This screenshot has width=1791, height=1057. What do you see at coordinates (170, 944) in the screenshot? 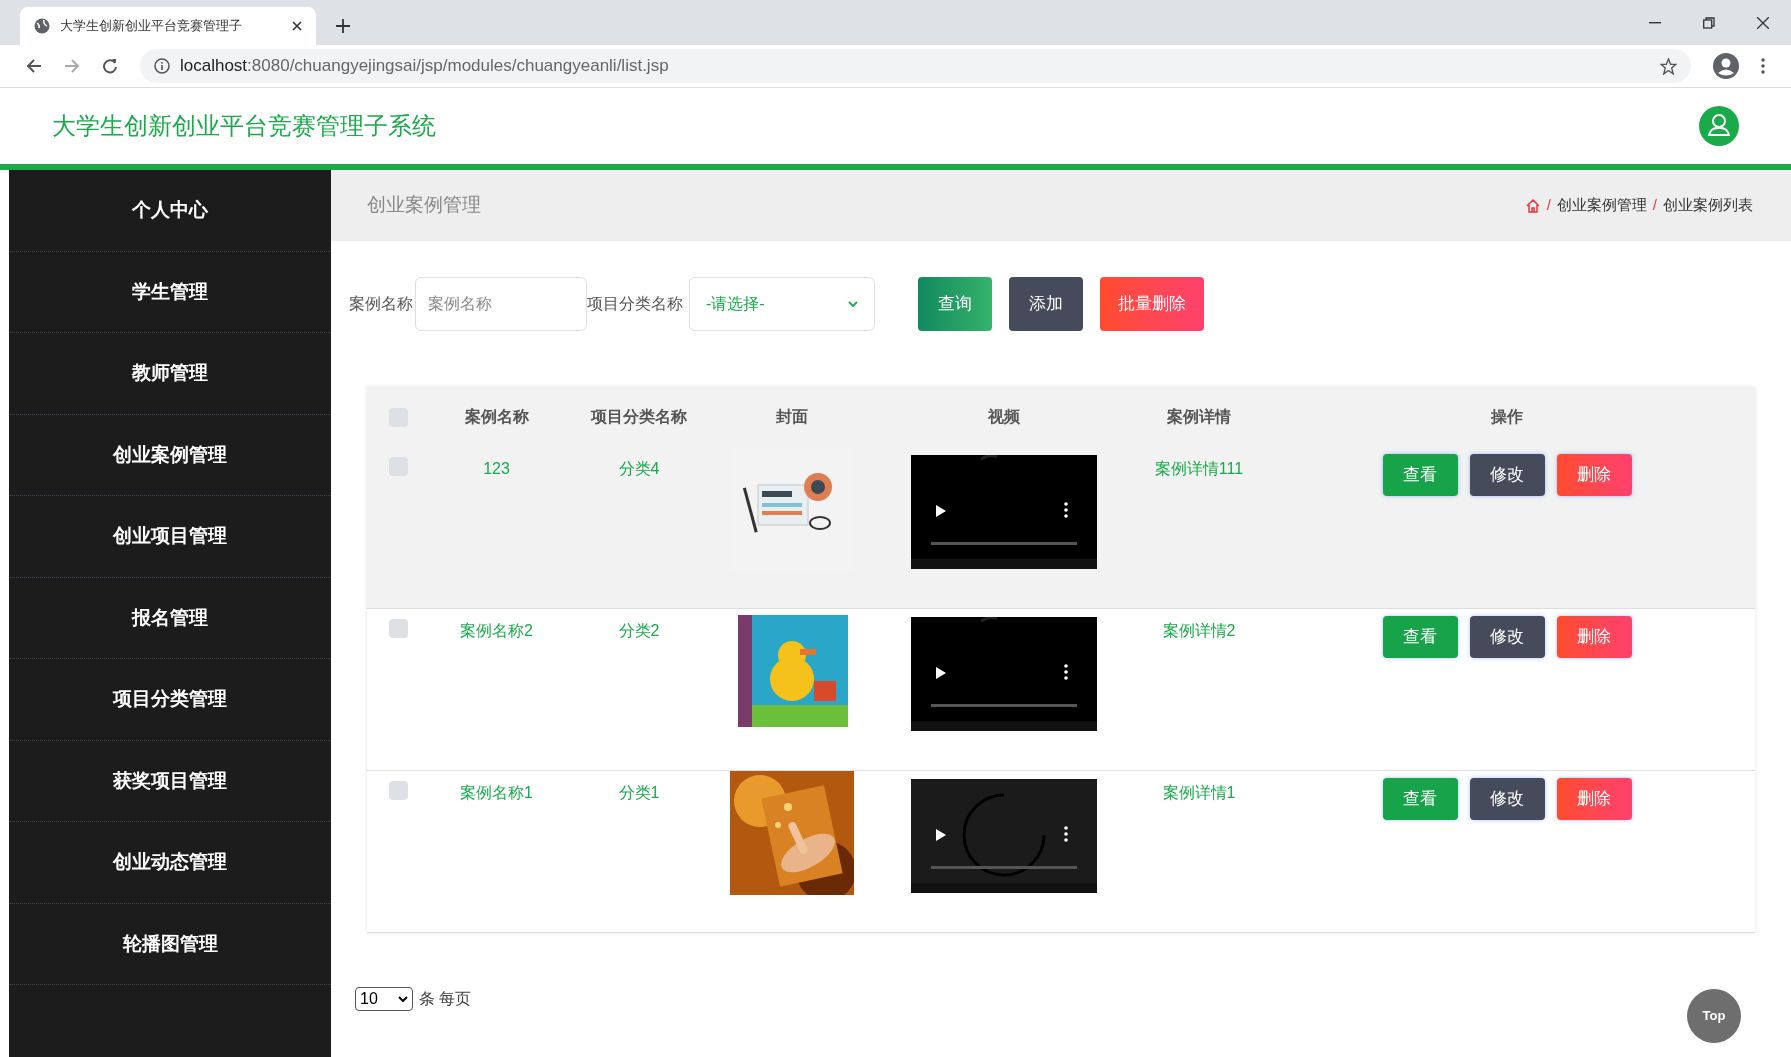
I see `sidebar-item: 轮播图管理` at bounding box center [170, 944].